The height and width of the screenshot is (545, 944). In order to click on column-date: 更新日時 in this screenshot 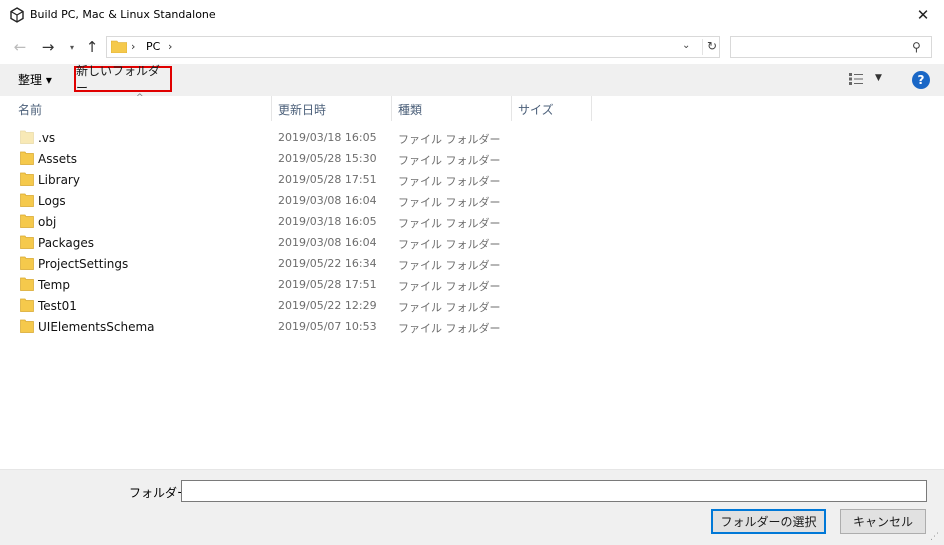, I will do `click(302, 108)`.